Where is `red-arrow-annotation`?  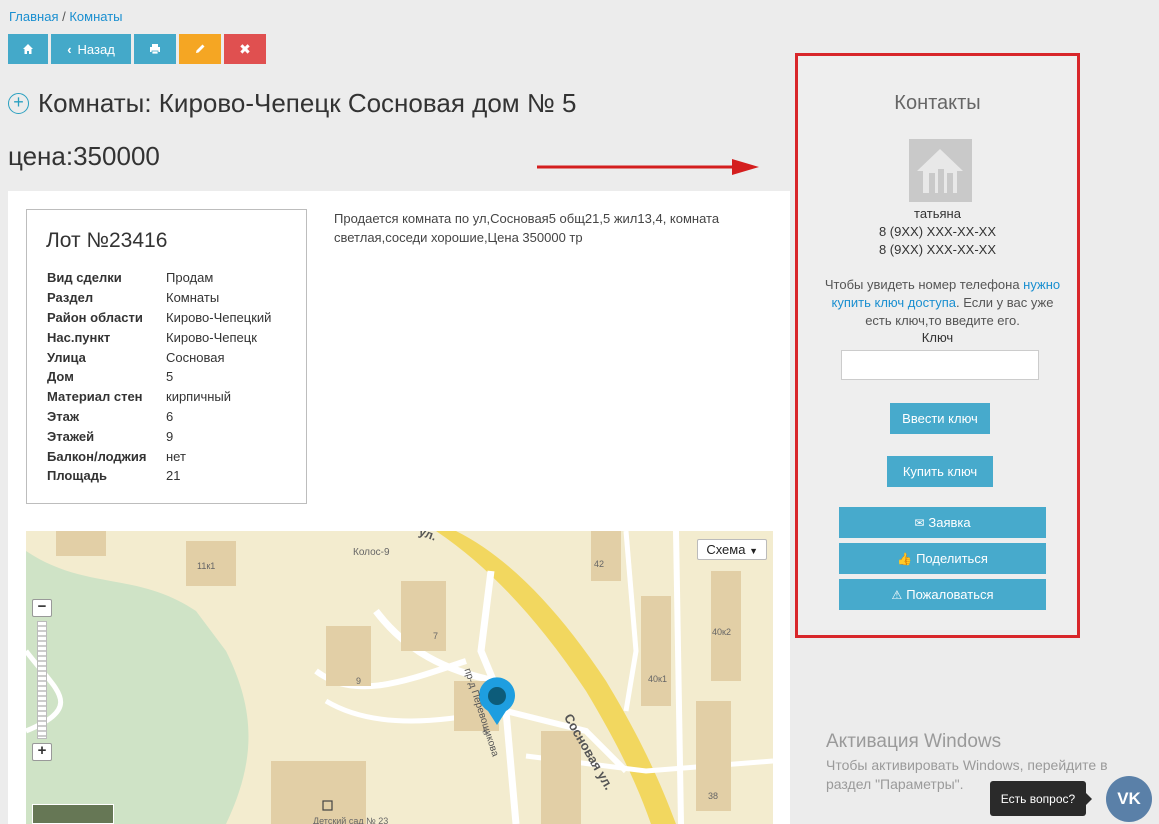 red-arrow-annotation is located at coordinates (648, 167).